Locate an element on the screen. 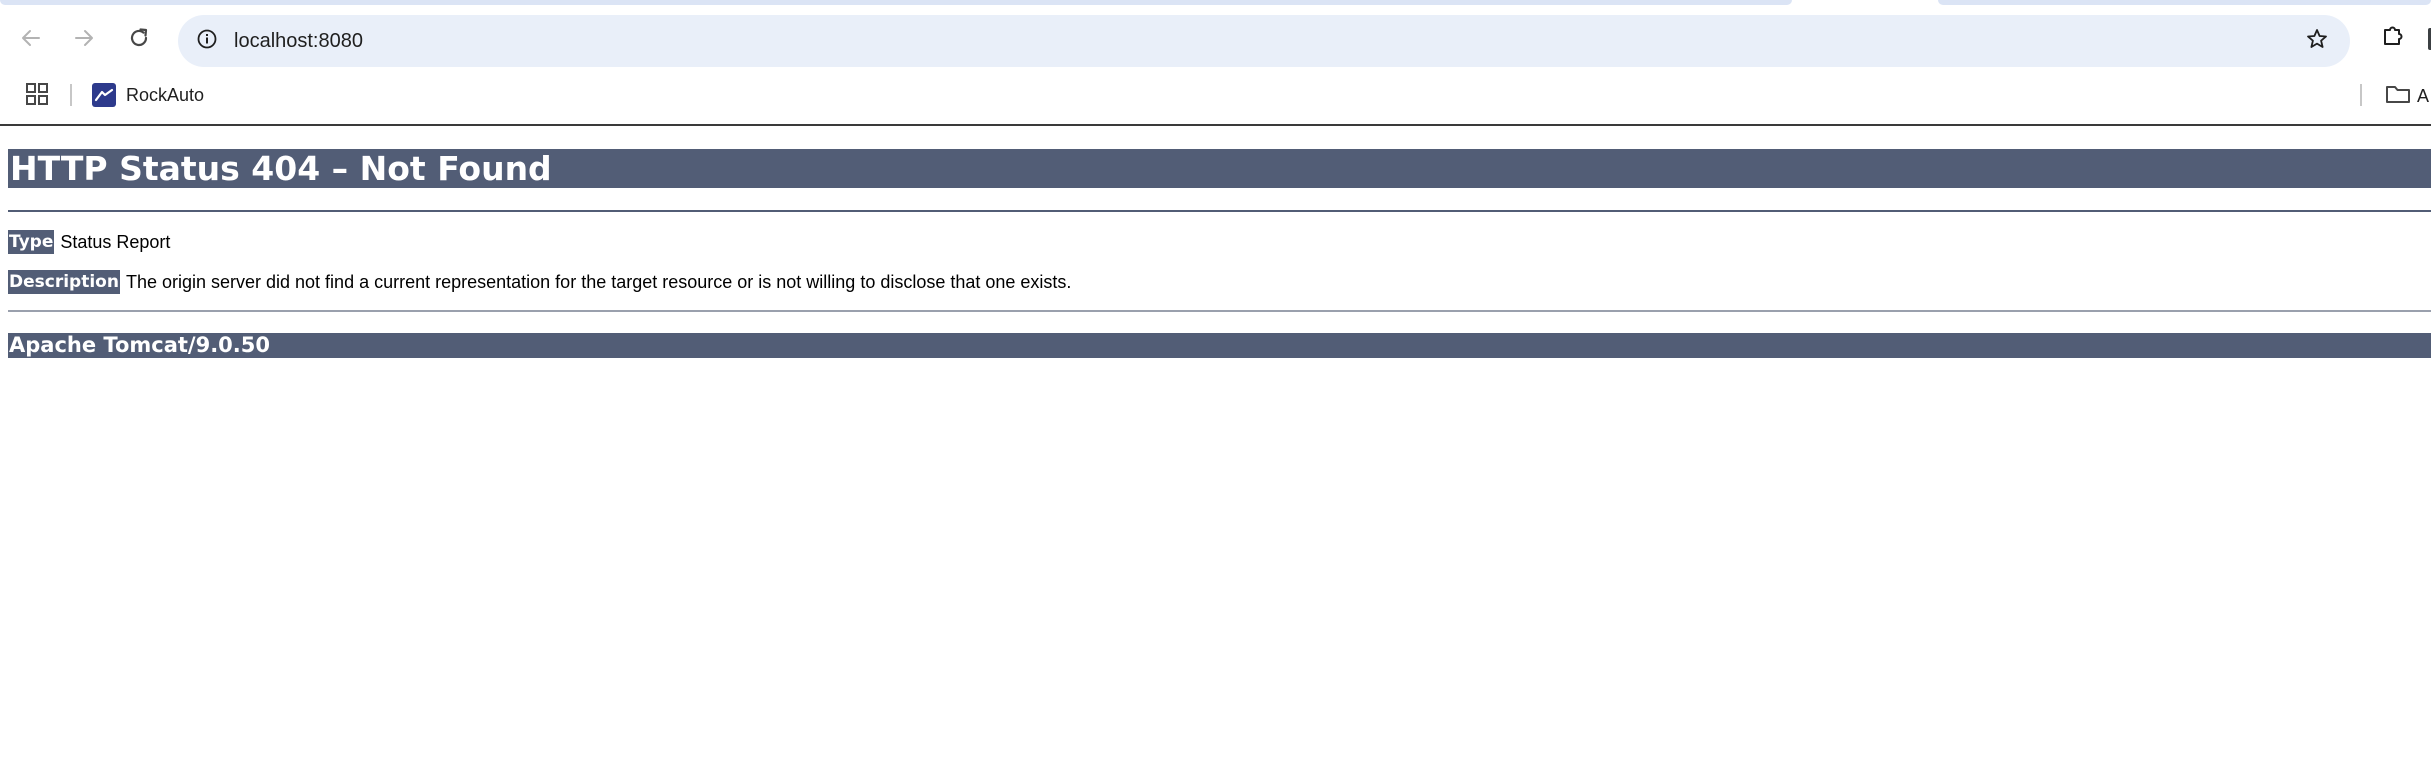 Image resolution: width=2431 pixels, height=778 pixels. page-title: HTTP Status 404 – Not Found is located at coordinates (1219, 168).